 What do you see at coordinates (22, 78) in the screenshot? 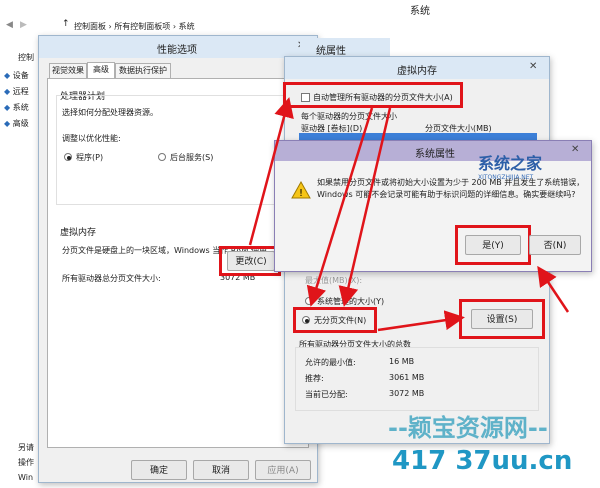
I see `left-nav-item: ◆ 设备` at bounding box center [22, 78].